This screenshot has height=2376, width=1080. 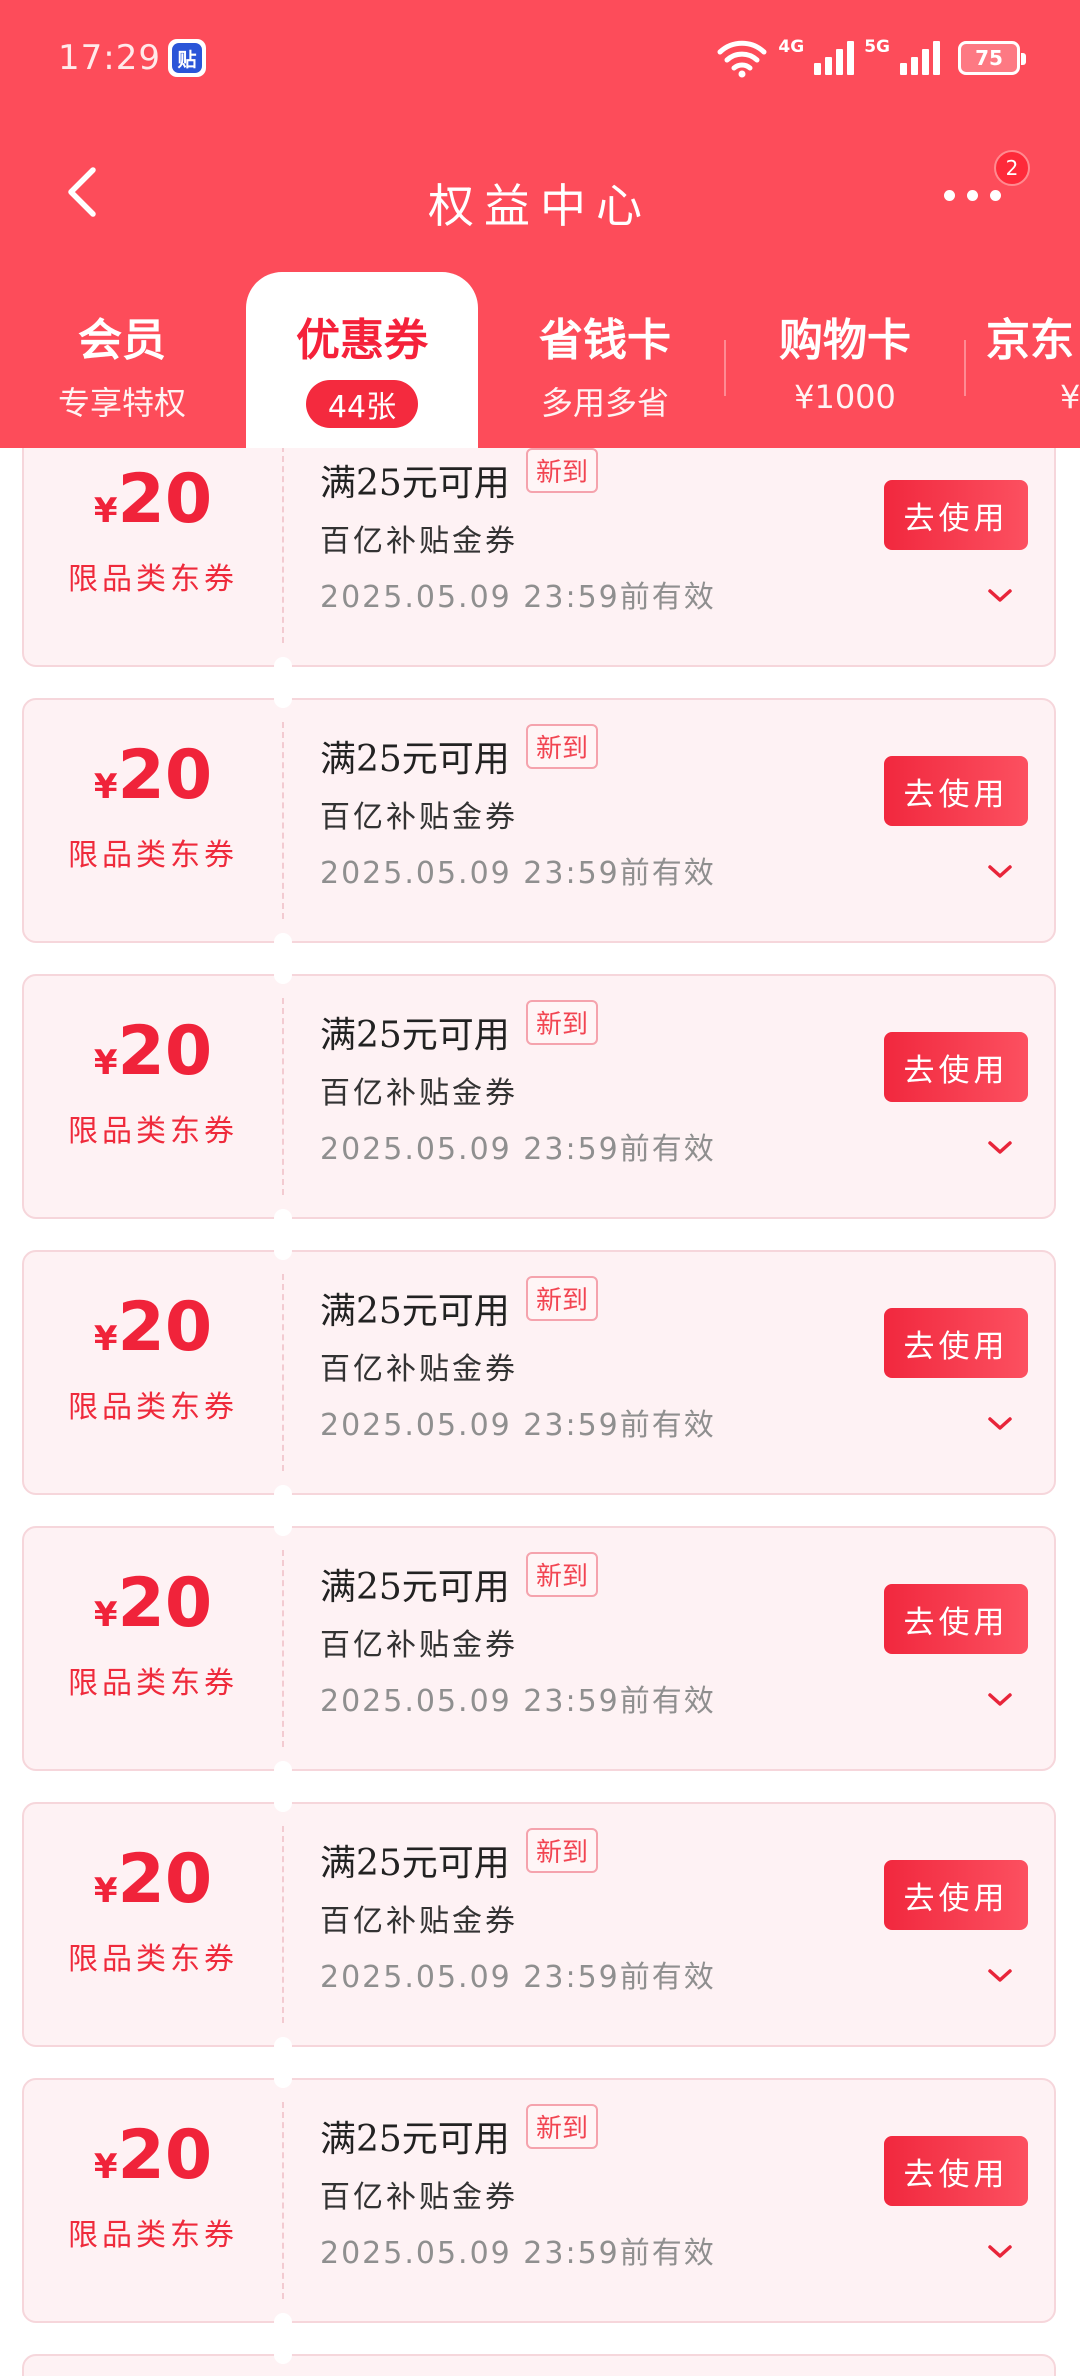 What do you see at coordinates (791, 47) in the screenshot?
I see `network-4g-label: 4G` at bounding box center [791, 47].